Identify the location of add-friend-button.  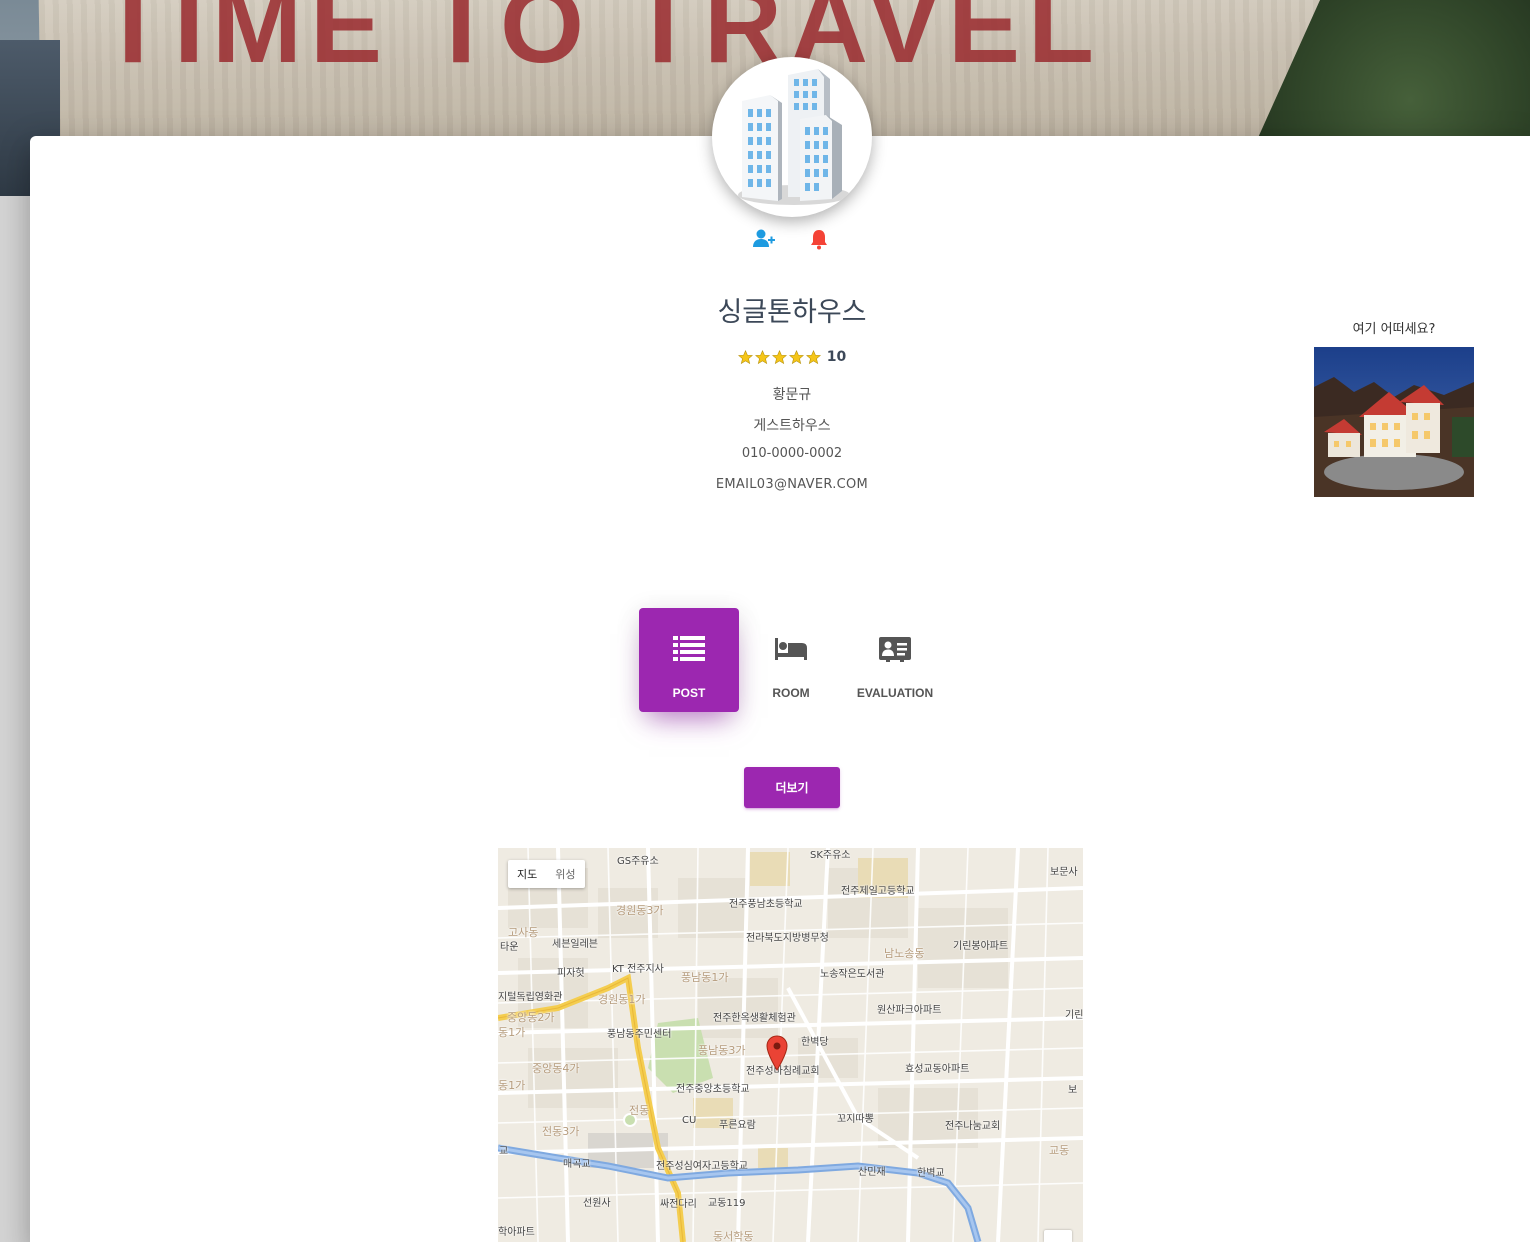
(764, 239).